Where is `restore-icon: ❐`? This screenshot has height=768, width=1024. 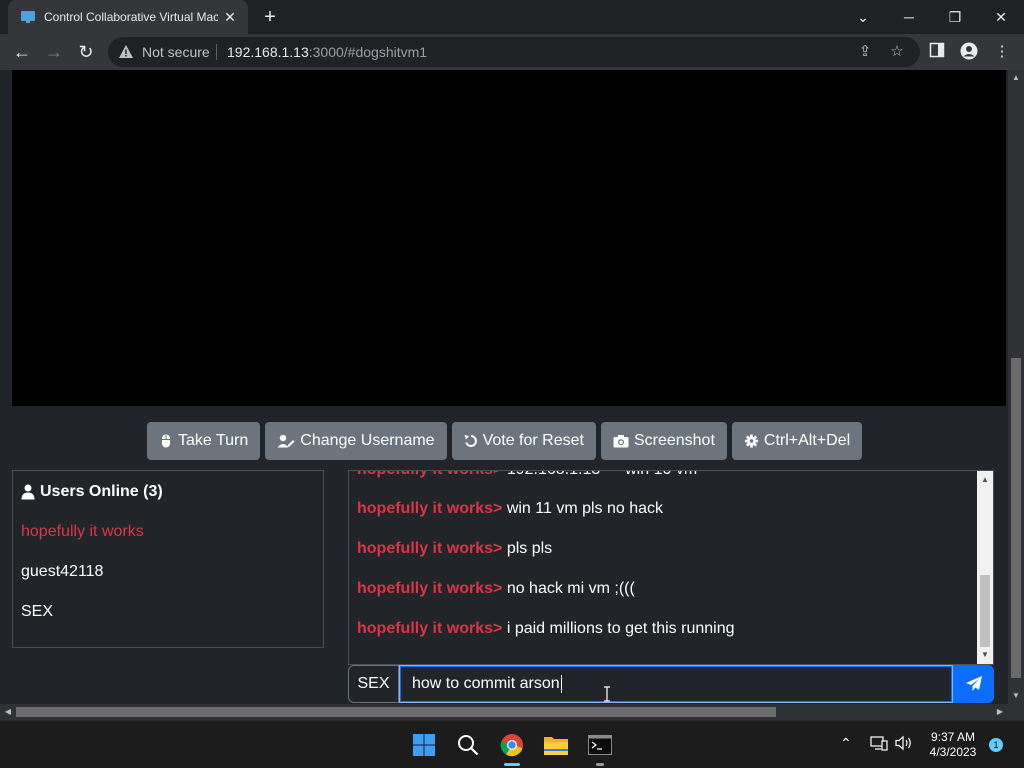 restore-icon: ❐ is located at coordinates (955, 17).